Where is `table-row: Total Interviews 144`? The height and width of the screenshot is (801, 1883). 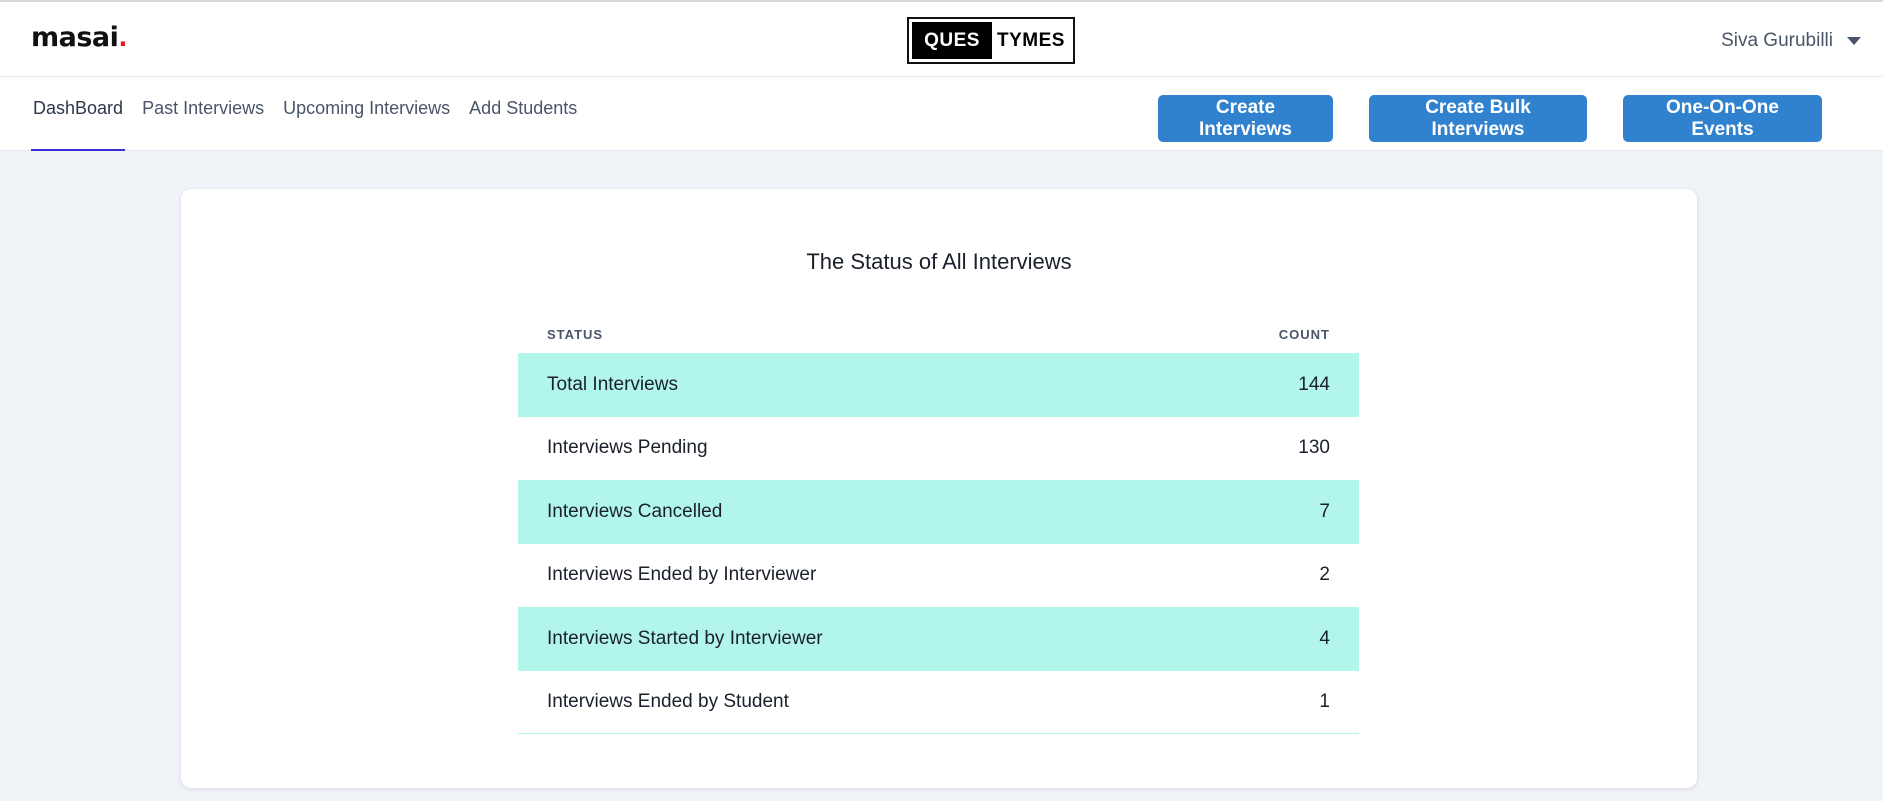
table-row: Total Interviews 144 is located at coordinates (938, 385).